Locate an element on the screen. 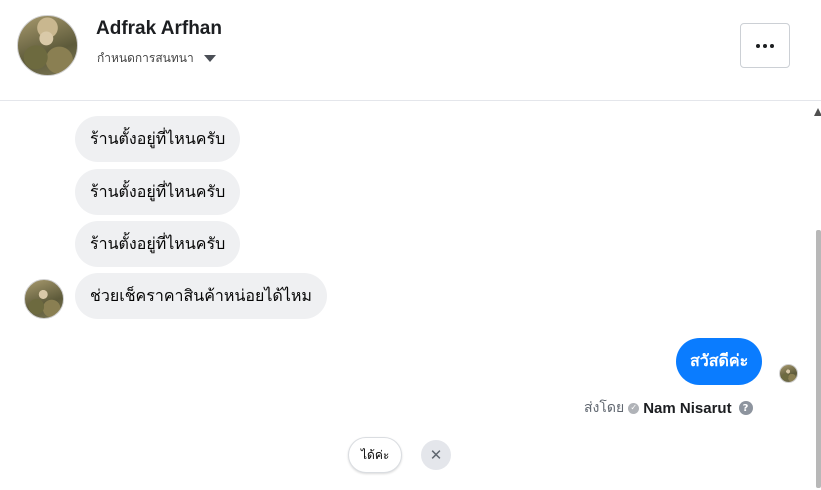  sender-name: Nam Nisarut is located at coordinates (687, 408).